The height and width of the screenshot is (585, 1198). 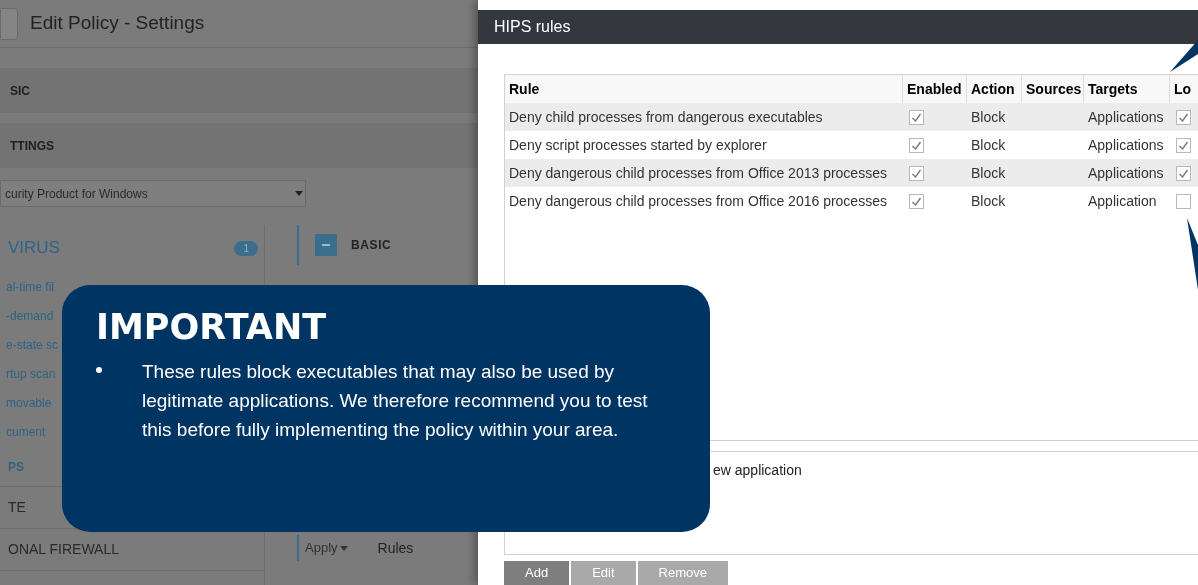 I want to click on table-row: Deny dangerous child processes from Office 2013 processes Block Applications, so click(x=851, y=173).